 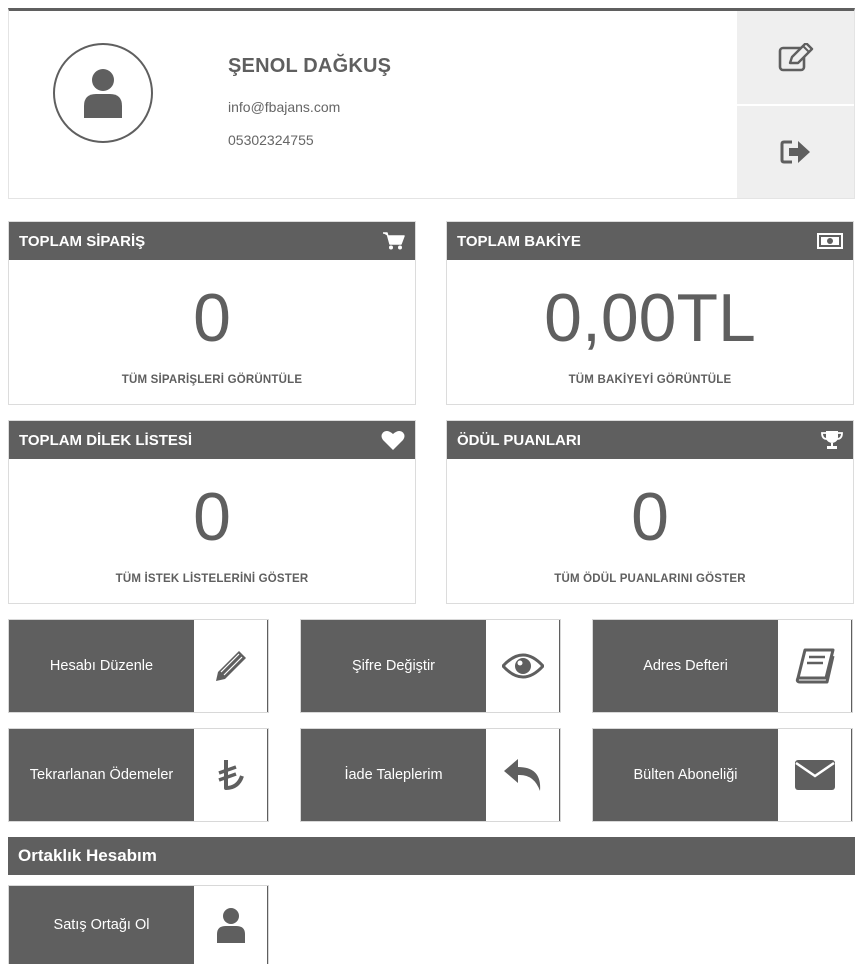 What do you see at coordinates (101, 775) in the screenshot?
I see `tile-label: Tekrarlanan Ödemeler` at bounding box center [101, 775].